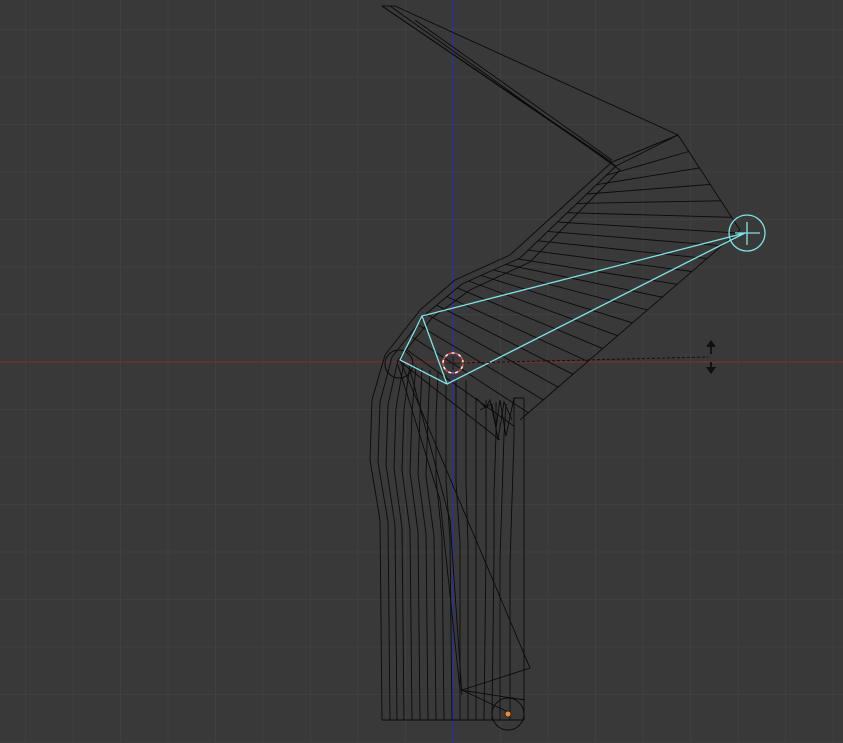 The image size is (843, 743). Describe the element at coordinates (508, 714) in the screenshot. I see `object-origin-icon` at that location.